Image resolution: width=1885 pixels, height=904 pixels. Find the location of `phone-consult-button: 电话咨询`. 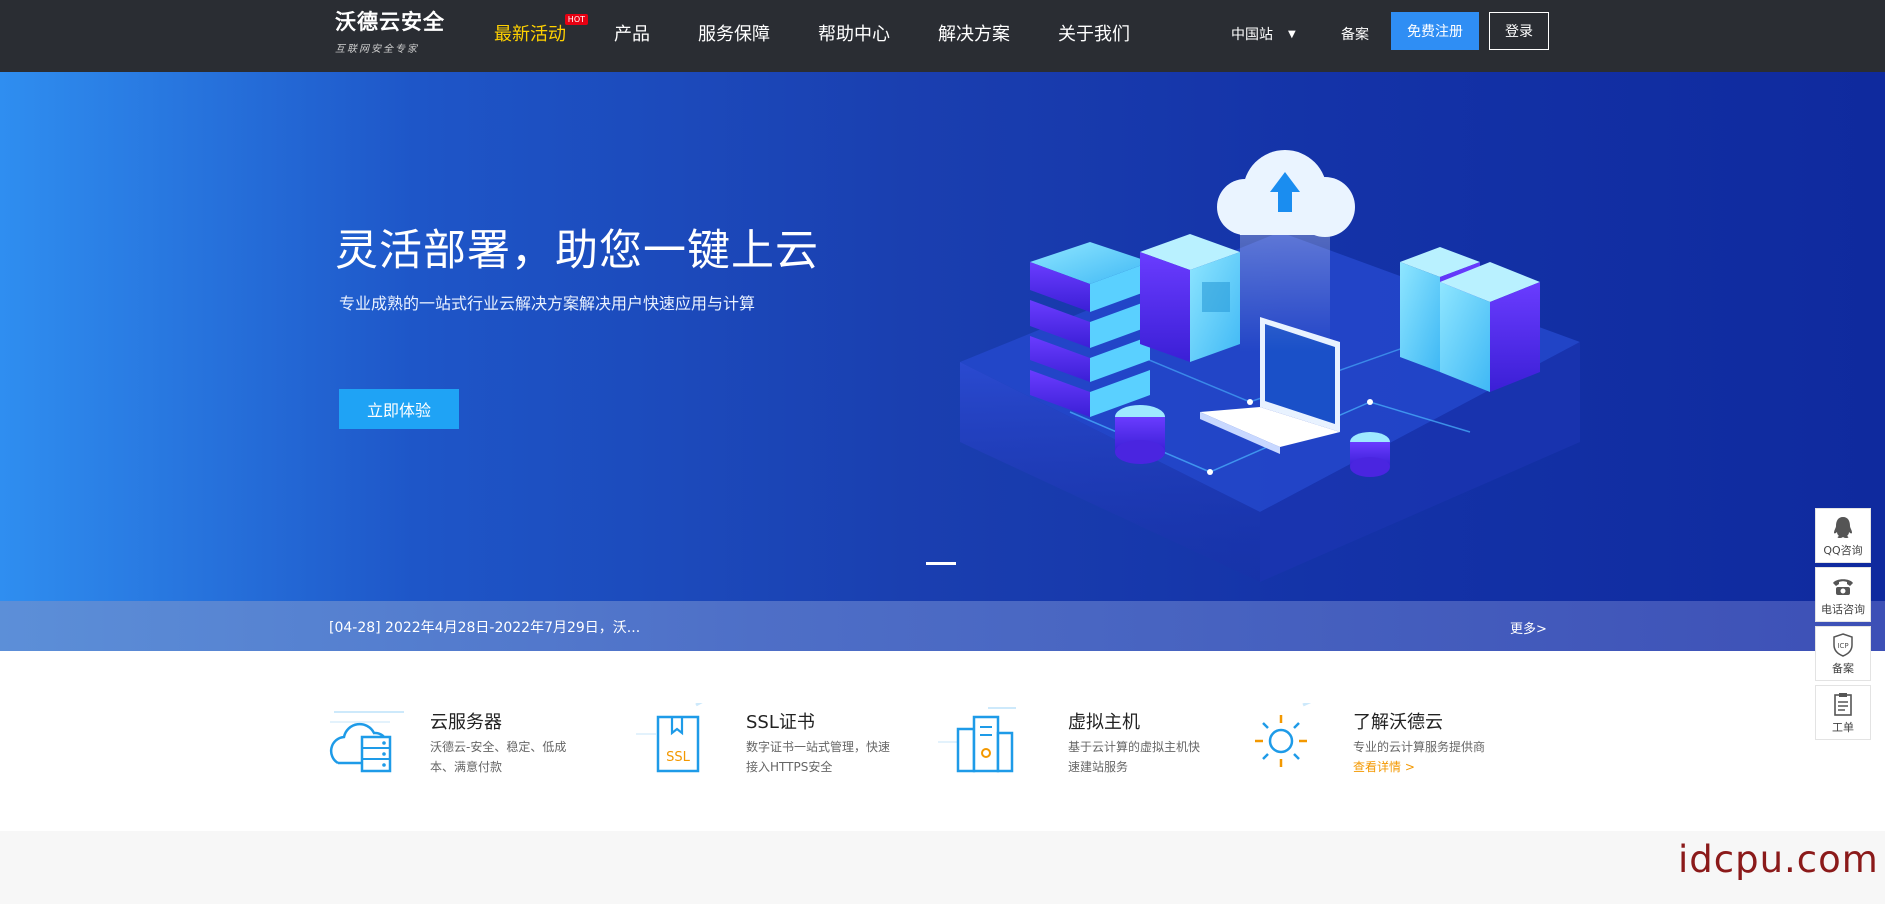

phone-consult-button: 电话咨询 is located at coordinates (1843, 594).